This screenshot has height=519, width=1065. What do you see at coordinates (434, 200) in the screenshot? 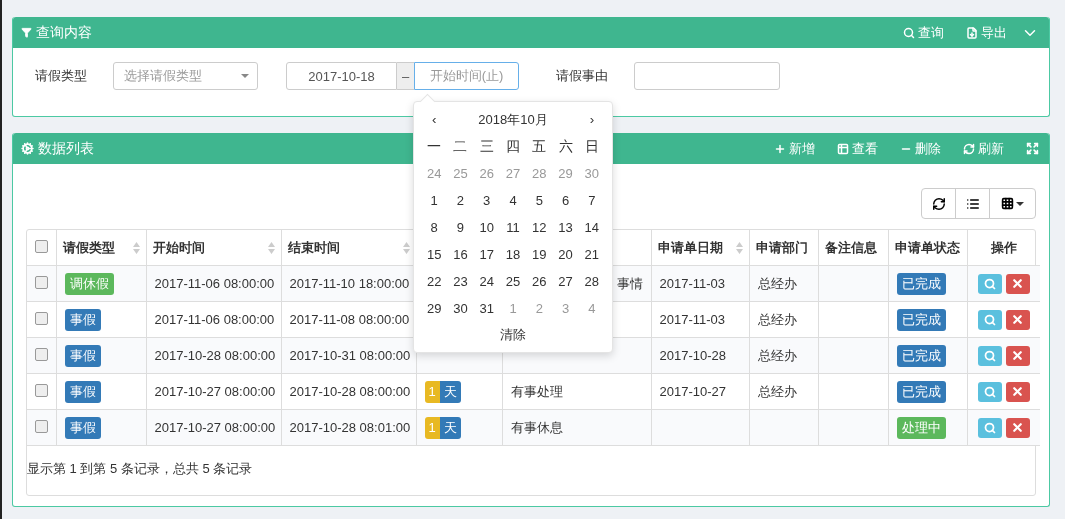
I see `calendar-day: 1` at bounding box center [434, 200].